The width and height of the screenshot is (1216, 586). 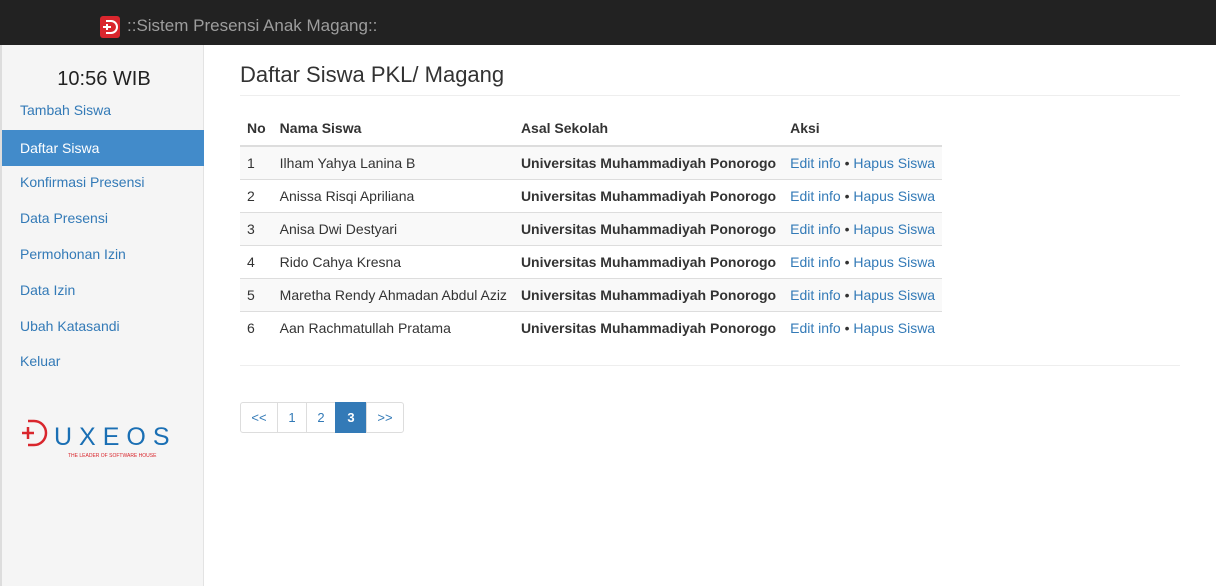 What do you see at coordinates (710, 365) in the screenshot?
I see `content-divider` at bounding box center [710, 365].